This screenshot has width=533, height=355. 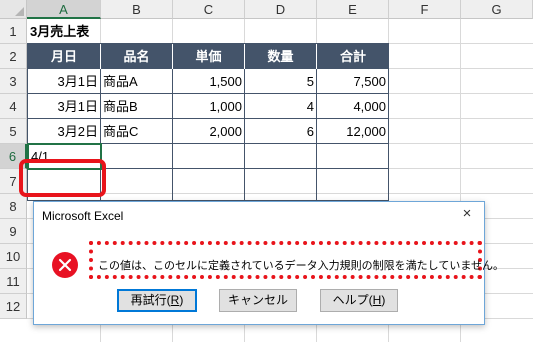 I want to click on table-cell: 1,500, so click(x=209, y=81).